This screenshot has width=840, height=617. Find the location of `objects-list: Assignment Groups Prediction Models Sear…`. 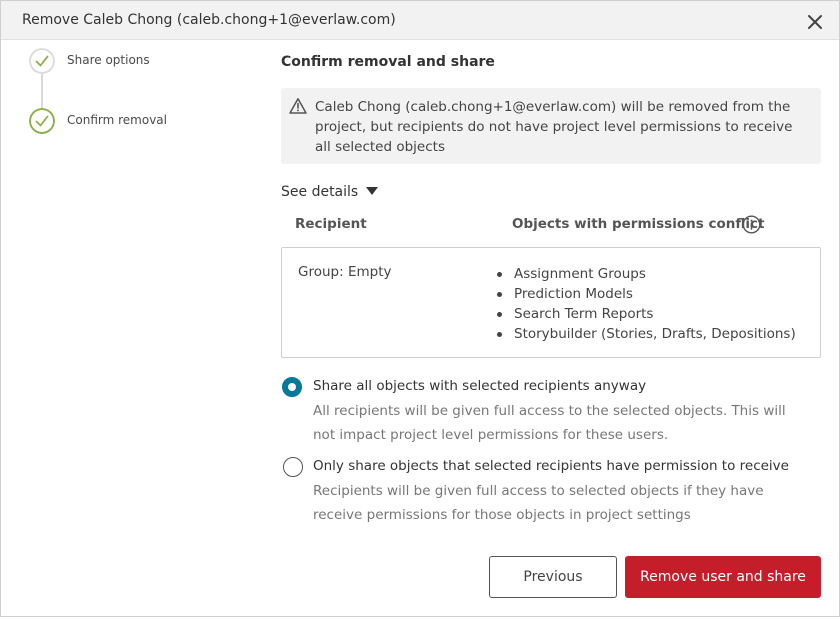

objects-list: Assignment Groups Prediction Models Sear… is located at coordinates (646, 304).